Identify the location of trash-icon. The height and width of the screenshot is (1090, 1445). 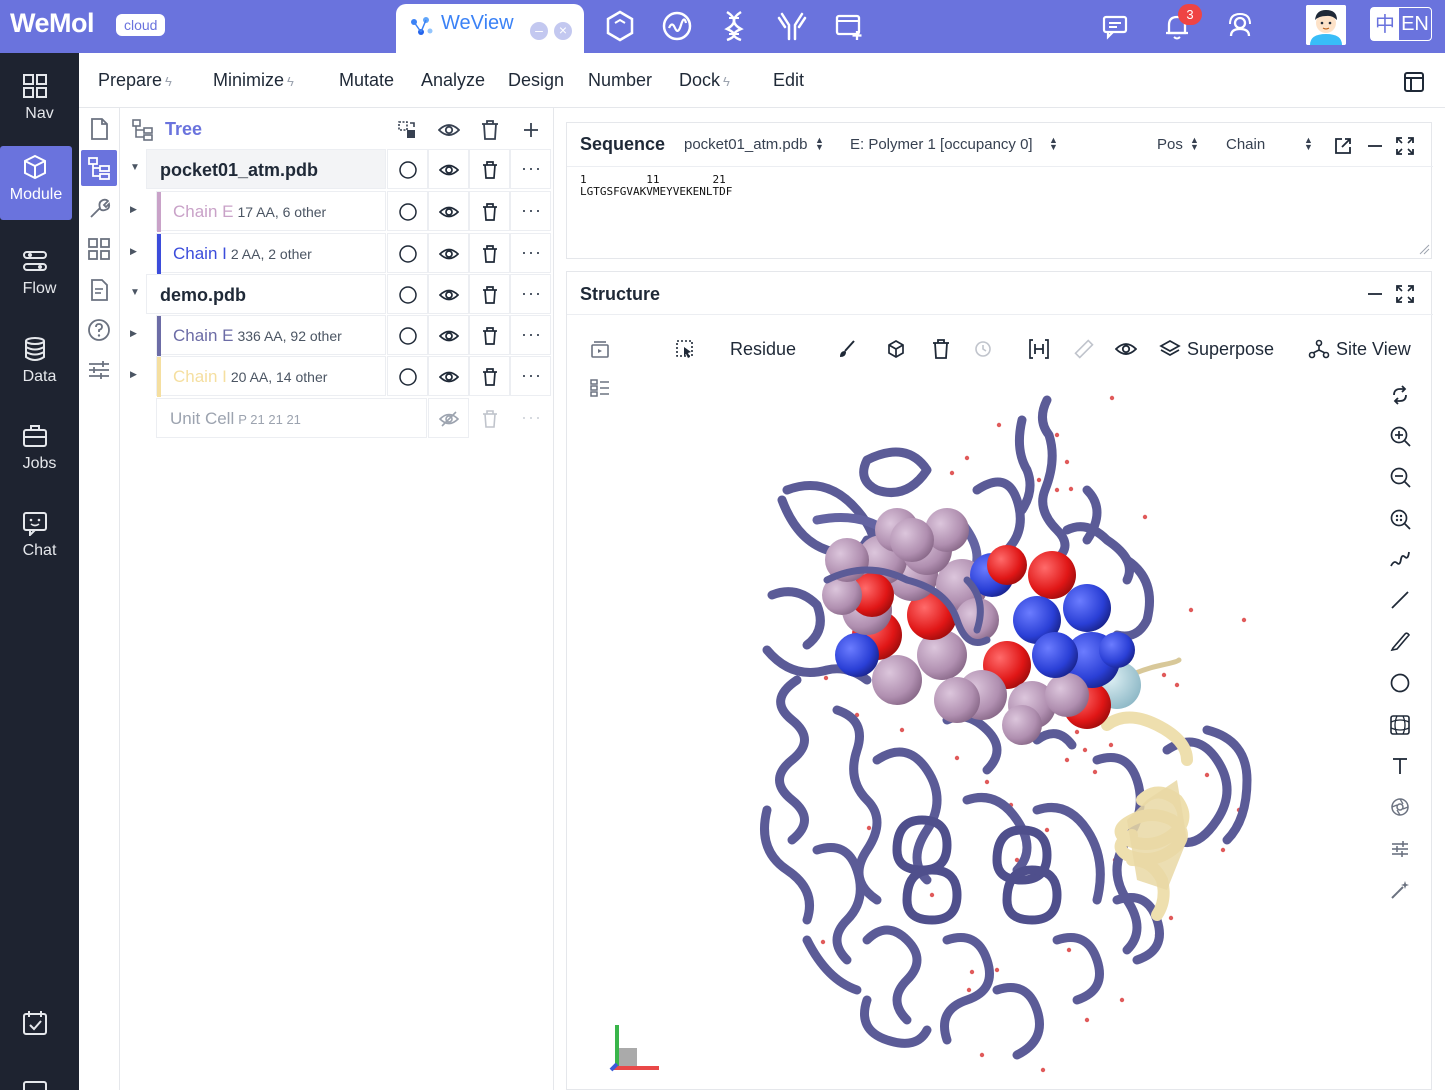
(941, 349).